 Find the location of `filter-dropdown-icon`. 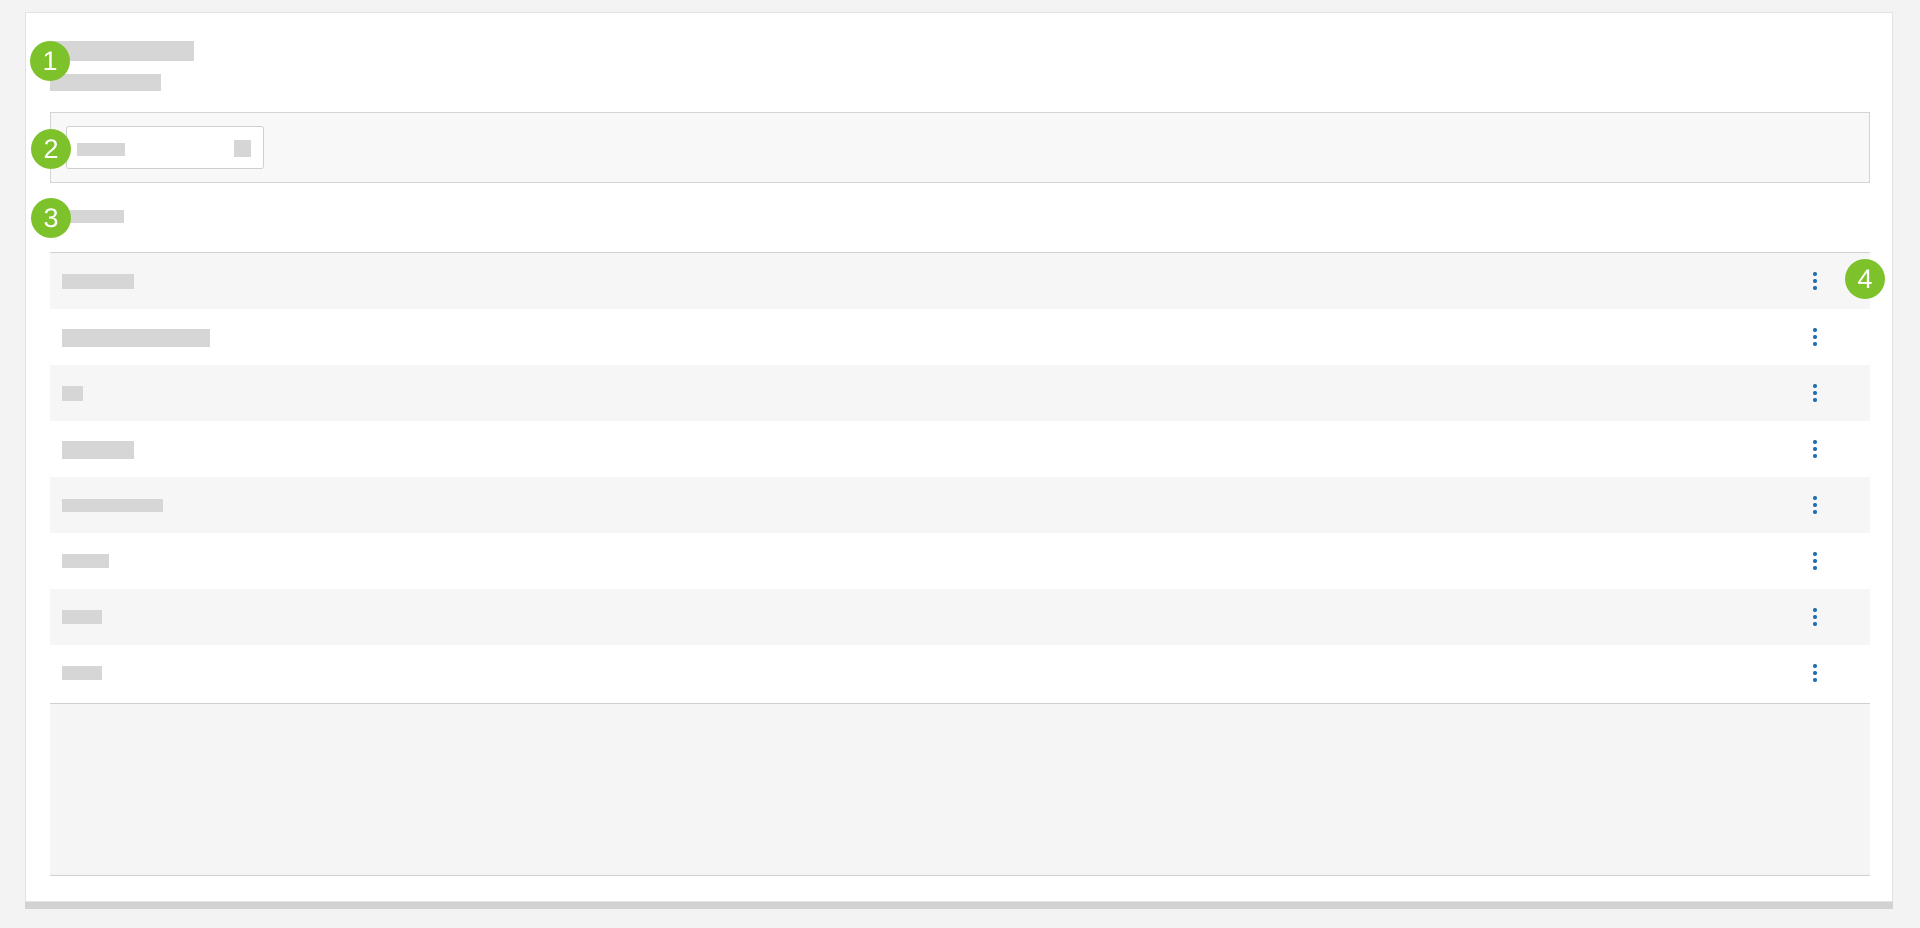

filter-dropdown-icon is located at coordinates (242, 148).